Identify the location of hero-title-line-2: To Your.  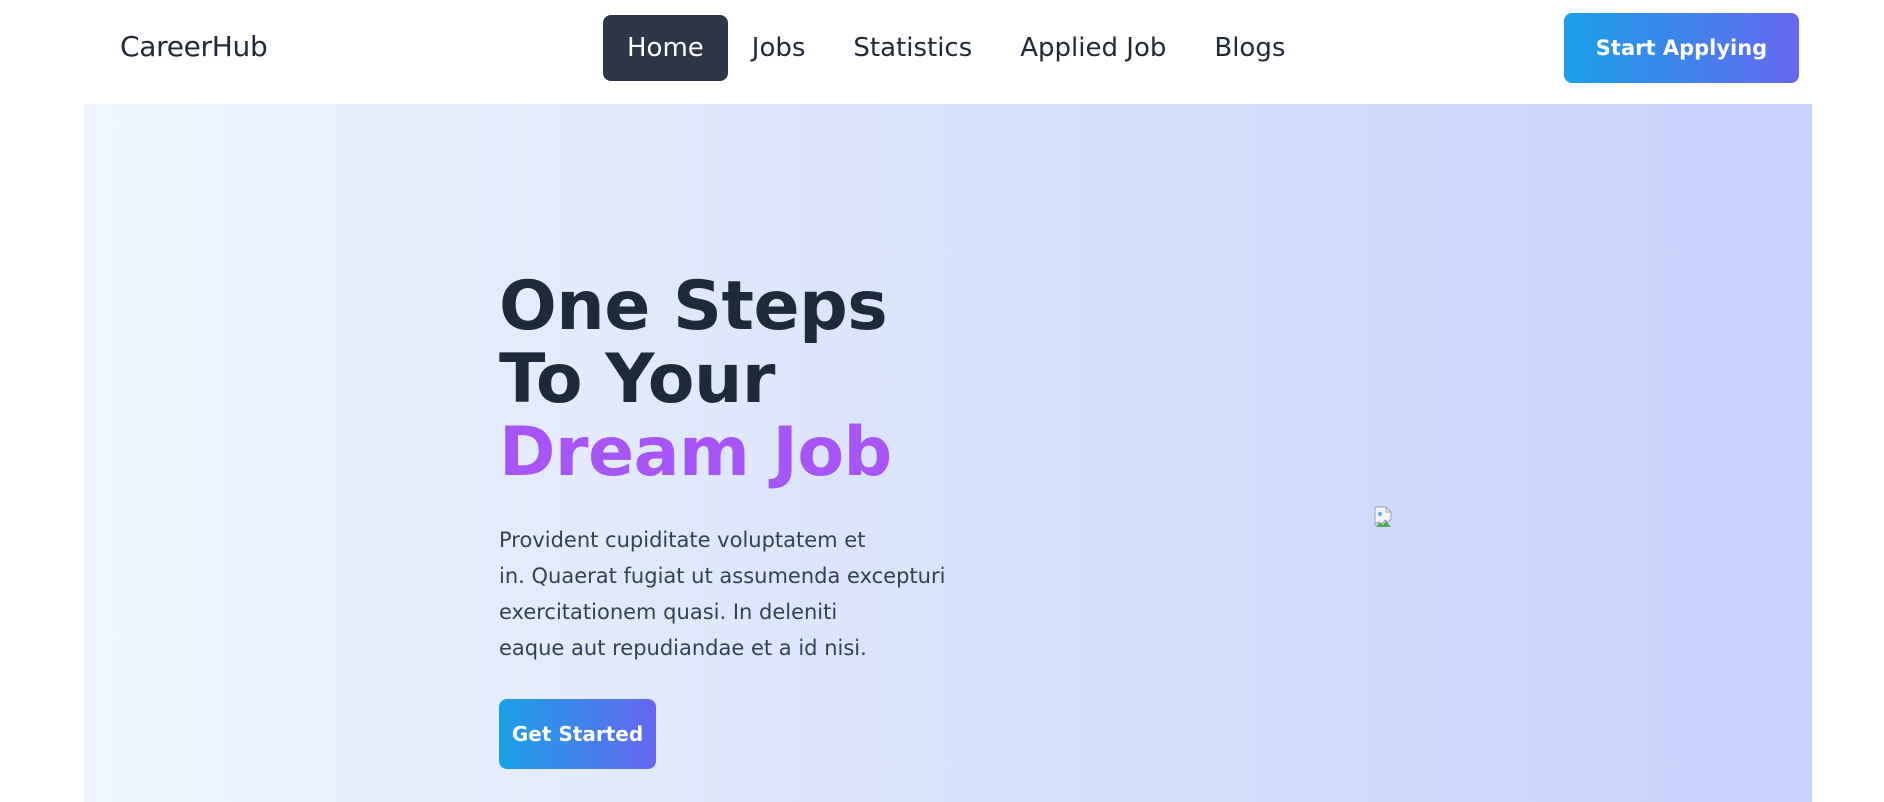
(637, 379).